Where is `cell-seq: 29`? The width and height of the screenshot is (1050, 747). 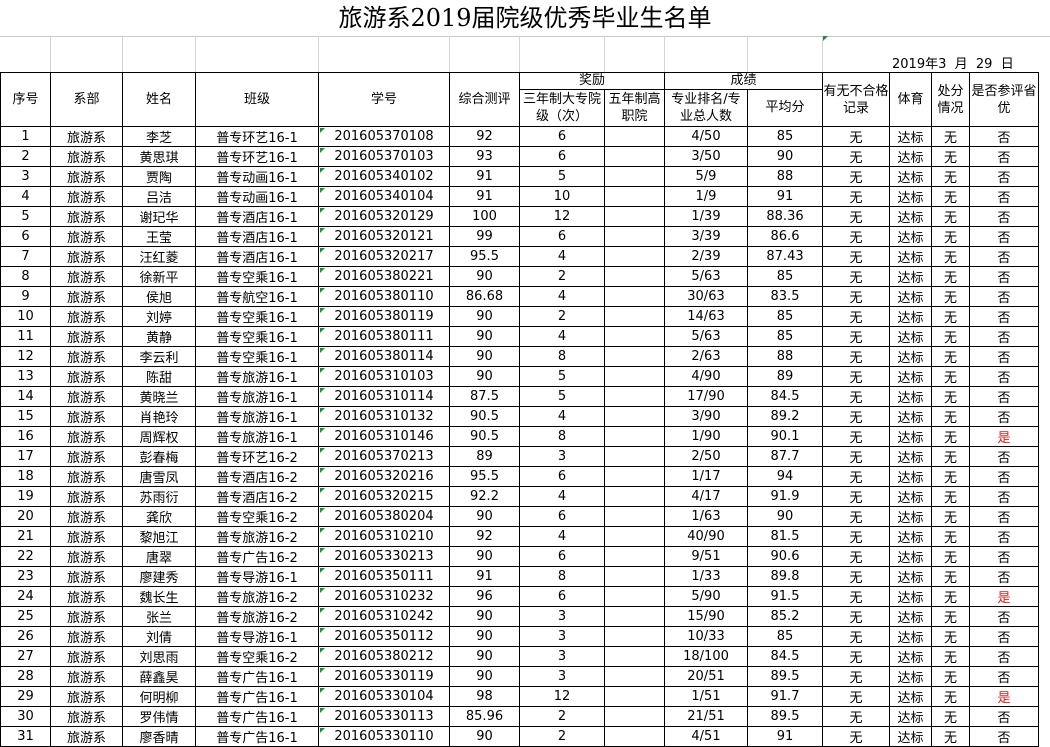
cell-seq: 29 is located at coordinates (25, 696).